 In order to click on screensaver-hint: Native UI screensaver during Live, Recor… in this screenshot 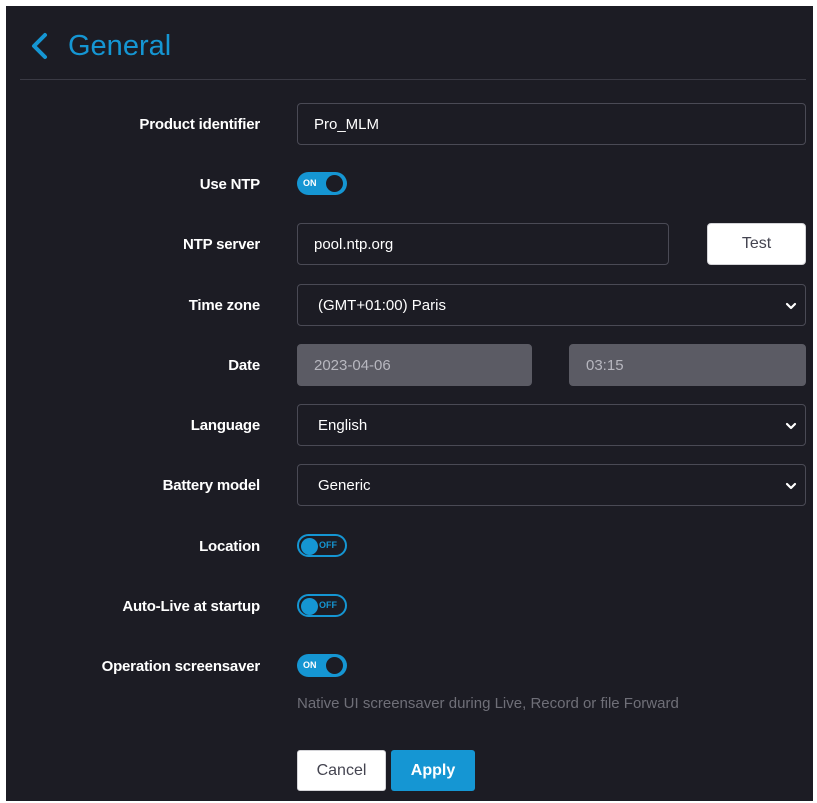, I will do `click(488, 703)`.